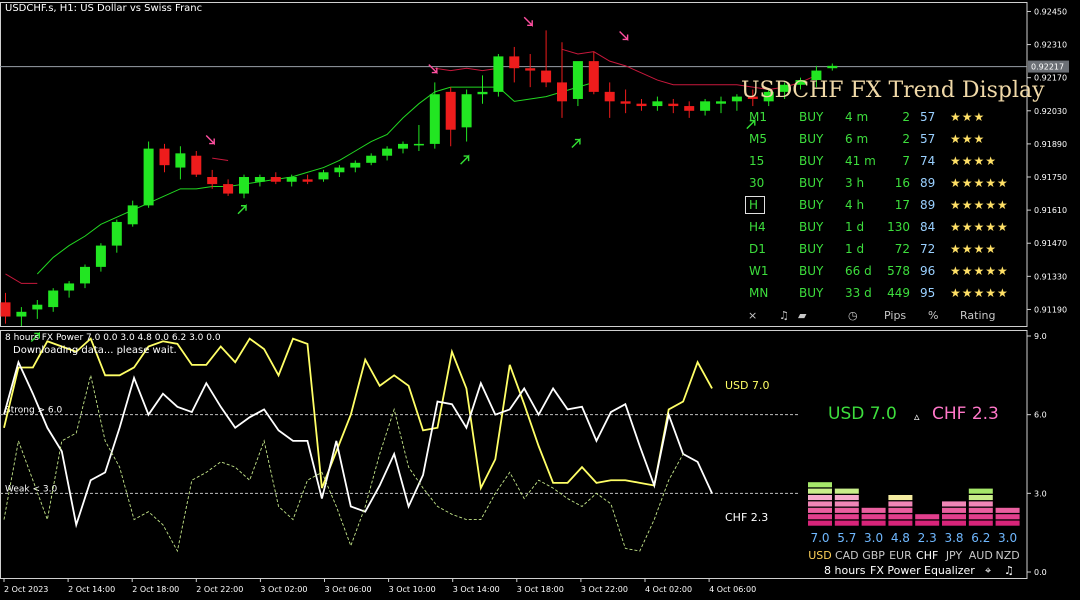  What do you see at coordinates (885, 186) in the screenshot?
I see `trend-row: 30 BUY 3 h 16 89 ★★★★★` at bounding box center [885, 186].